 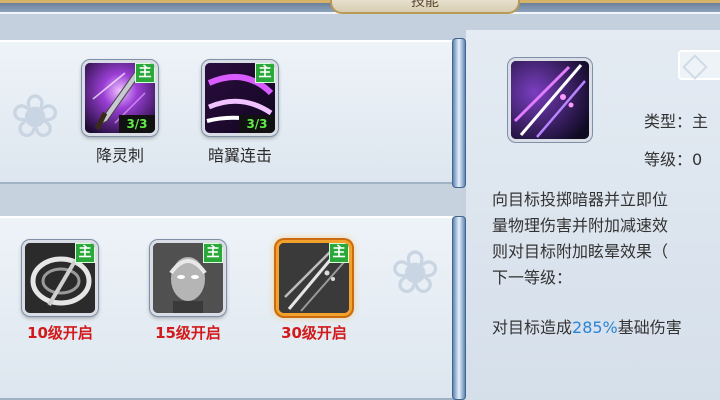 What do you see at coordinates (676, 121) in the screenshot?
I see `skill-type: 类型：主` at bounding box center [676, 121].